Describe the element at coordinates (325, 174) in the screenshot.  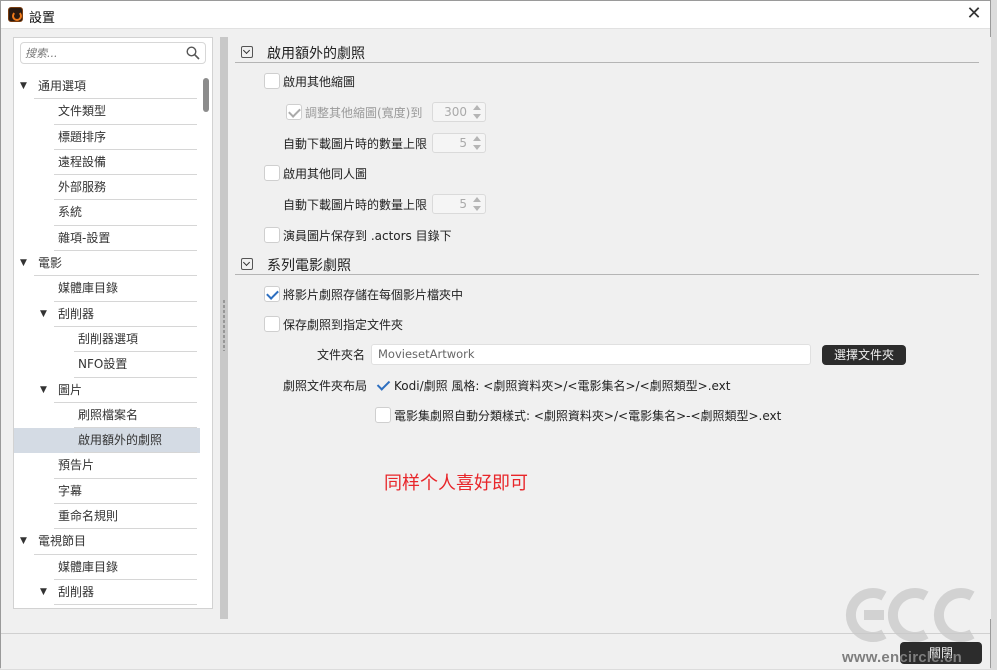
I see `enable-actor-images-label: 啟用其他同人圖` at that location.